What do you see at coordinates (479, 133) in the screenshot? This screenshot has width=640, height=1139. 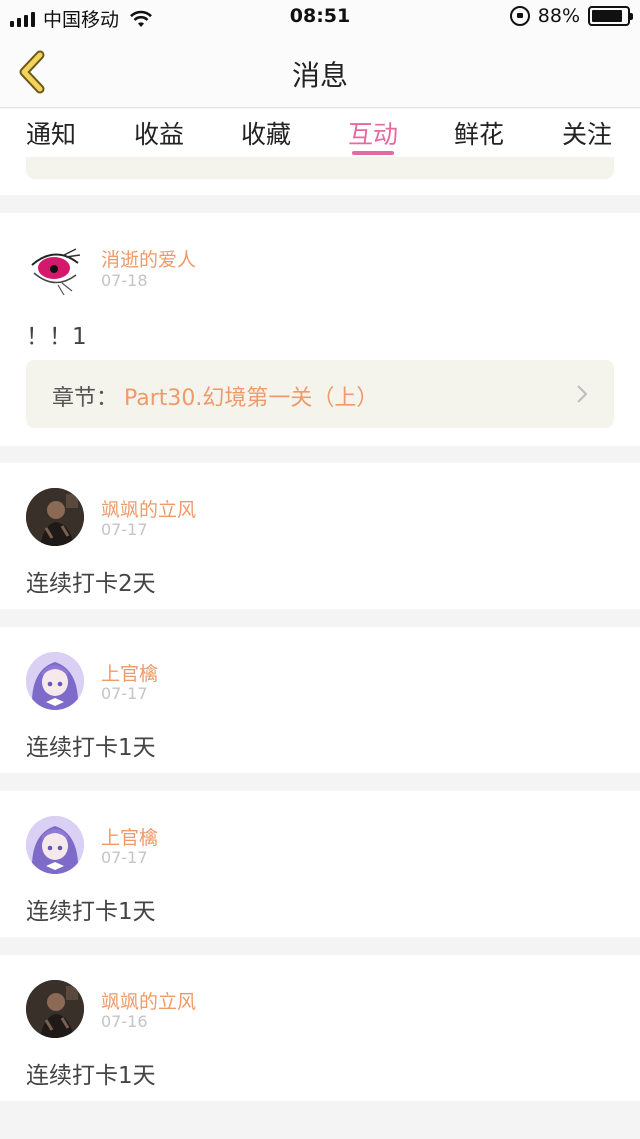 I see `tab-flowers: 鲜花` at bounding box center [479, 133].